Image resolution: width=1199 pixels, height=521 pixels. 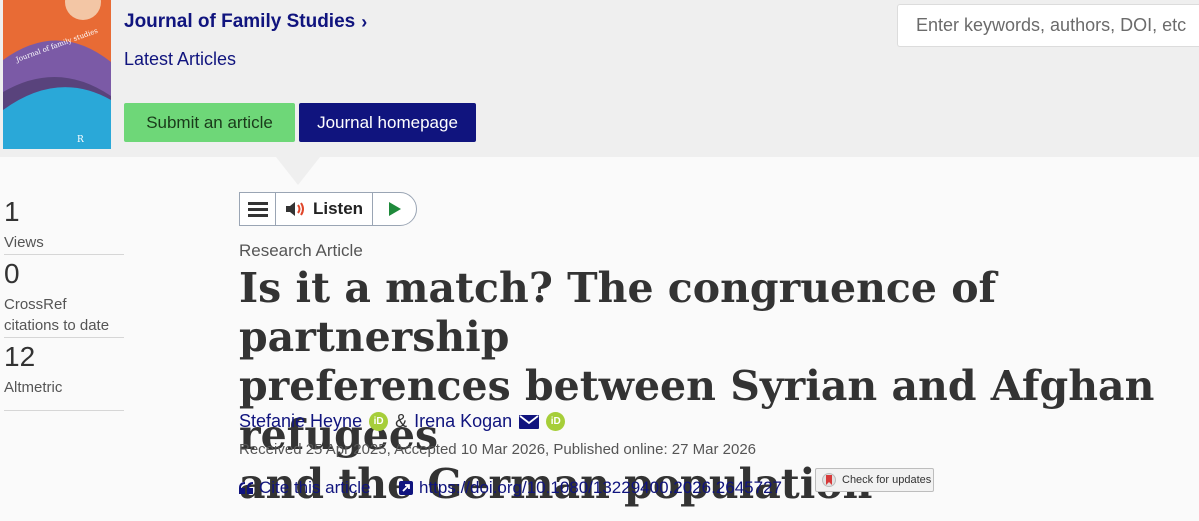 I want to click on speaker-icon, so click(x=294, y=209).